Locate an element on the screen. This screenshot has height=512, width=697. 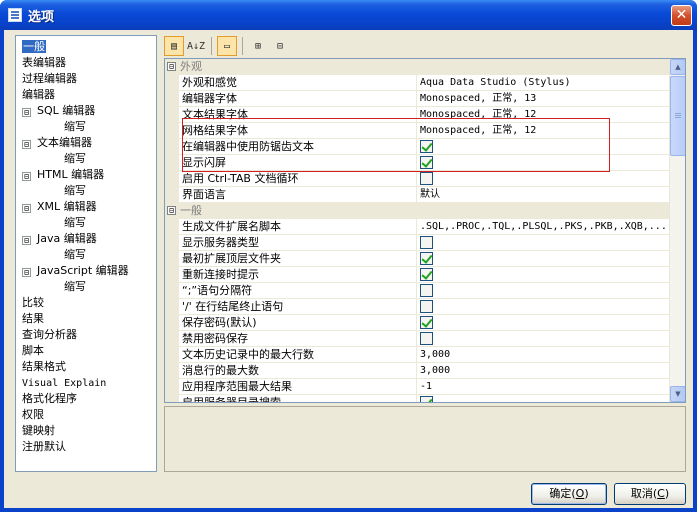
expand-all-icon: ⊞ is located at coordinates (258, 46).